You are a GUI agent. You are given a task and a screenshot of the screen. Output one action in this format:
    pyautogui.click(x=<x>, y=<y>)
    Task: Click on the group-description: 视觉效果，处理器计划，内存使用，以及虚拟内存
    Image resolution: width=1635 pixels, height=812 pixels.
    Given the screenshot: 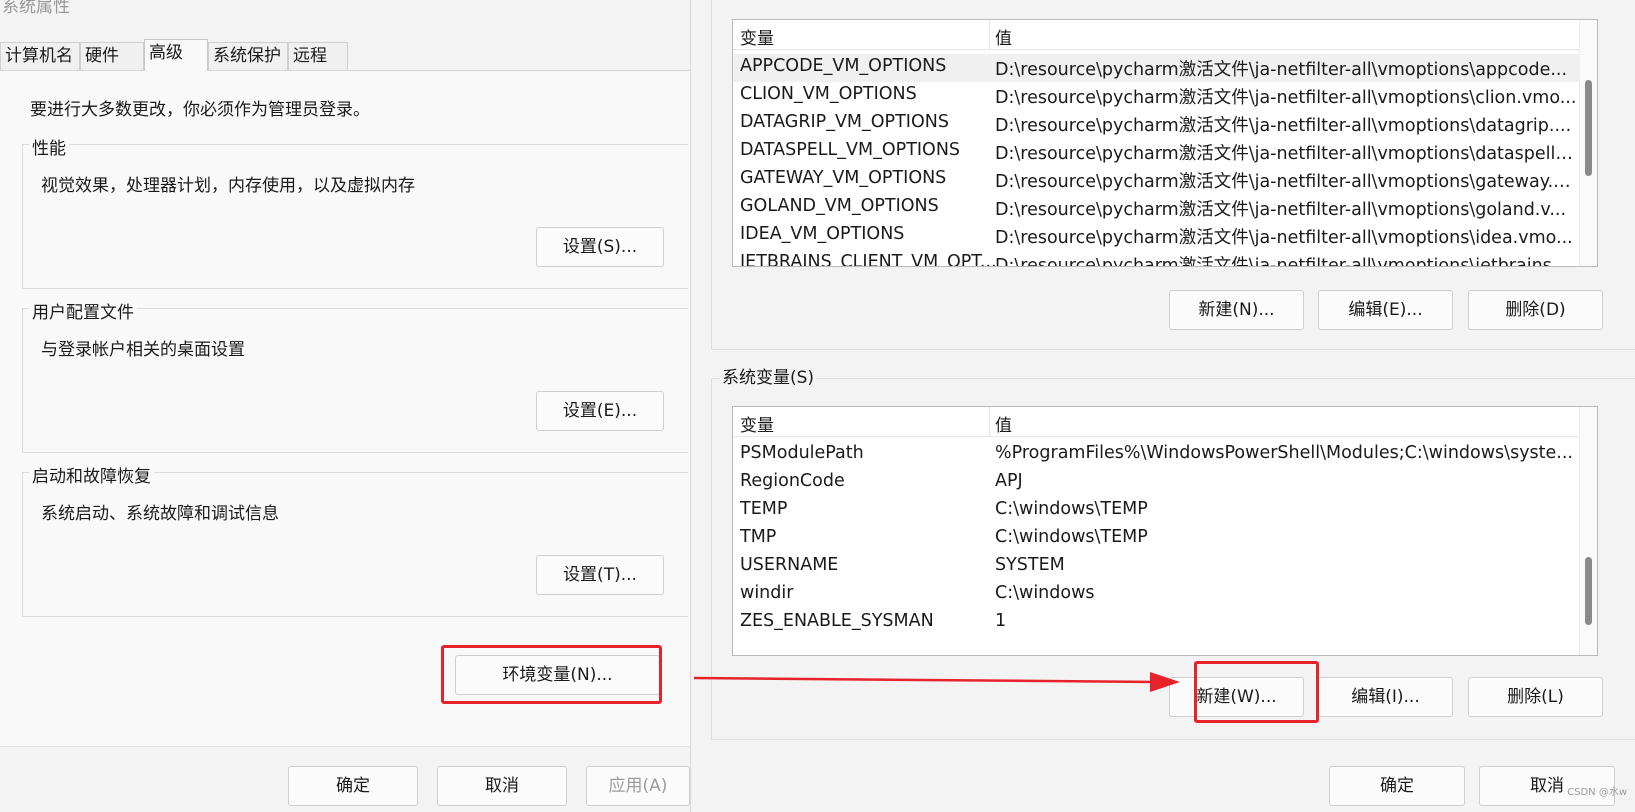 What is the action you would take?
    pyautogui.click(x=228, y=186)
    